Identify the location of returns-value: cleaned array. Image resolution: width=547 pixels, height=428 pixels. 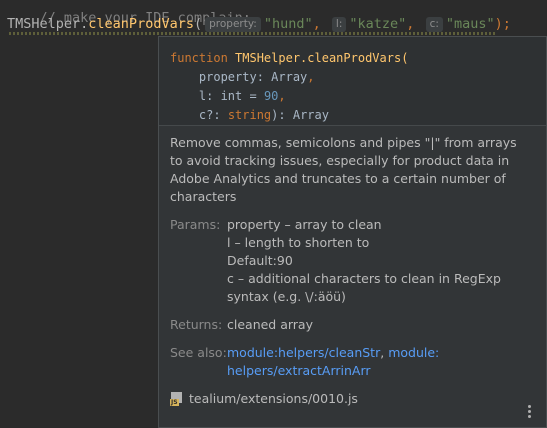
(270, 324).